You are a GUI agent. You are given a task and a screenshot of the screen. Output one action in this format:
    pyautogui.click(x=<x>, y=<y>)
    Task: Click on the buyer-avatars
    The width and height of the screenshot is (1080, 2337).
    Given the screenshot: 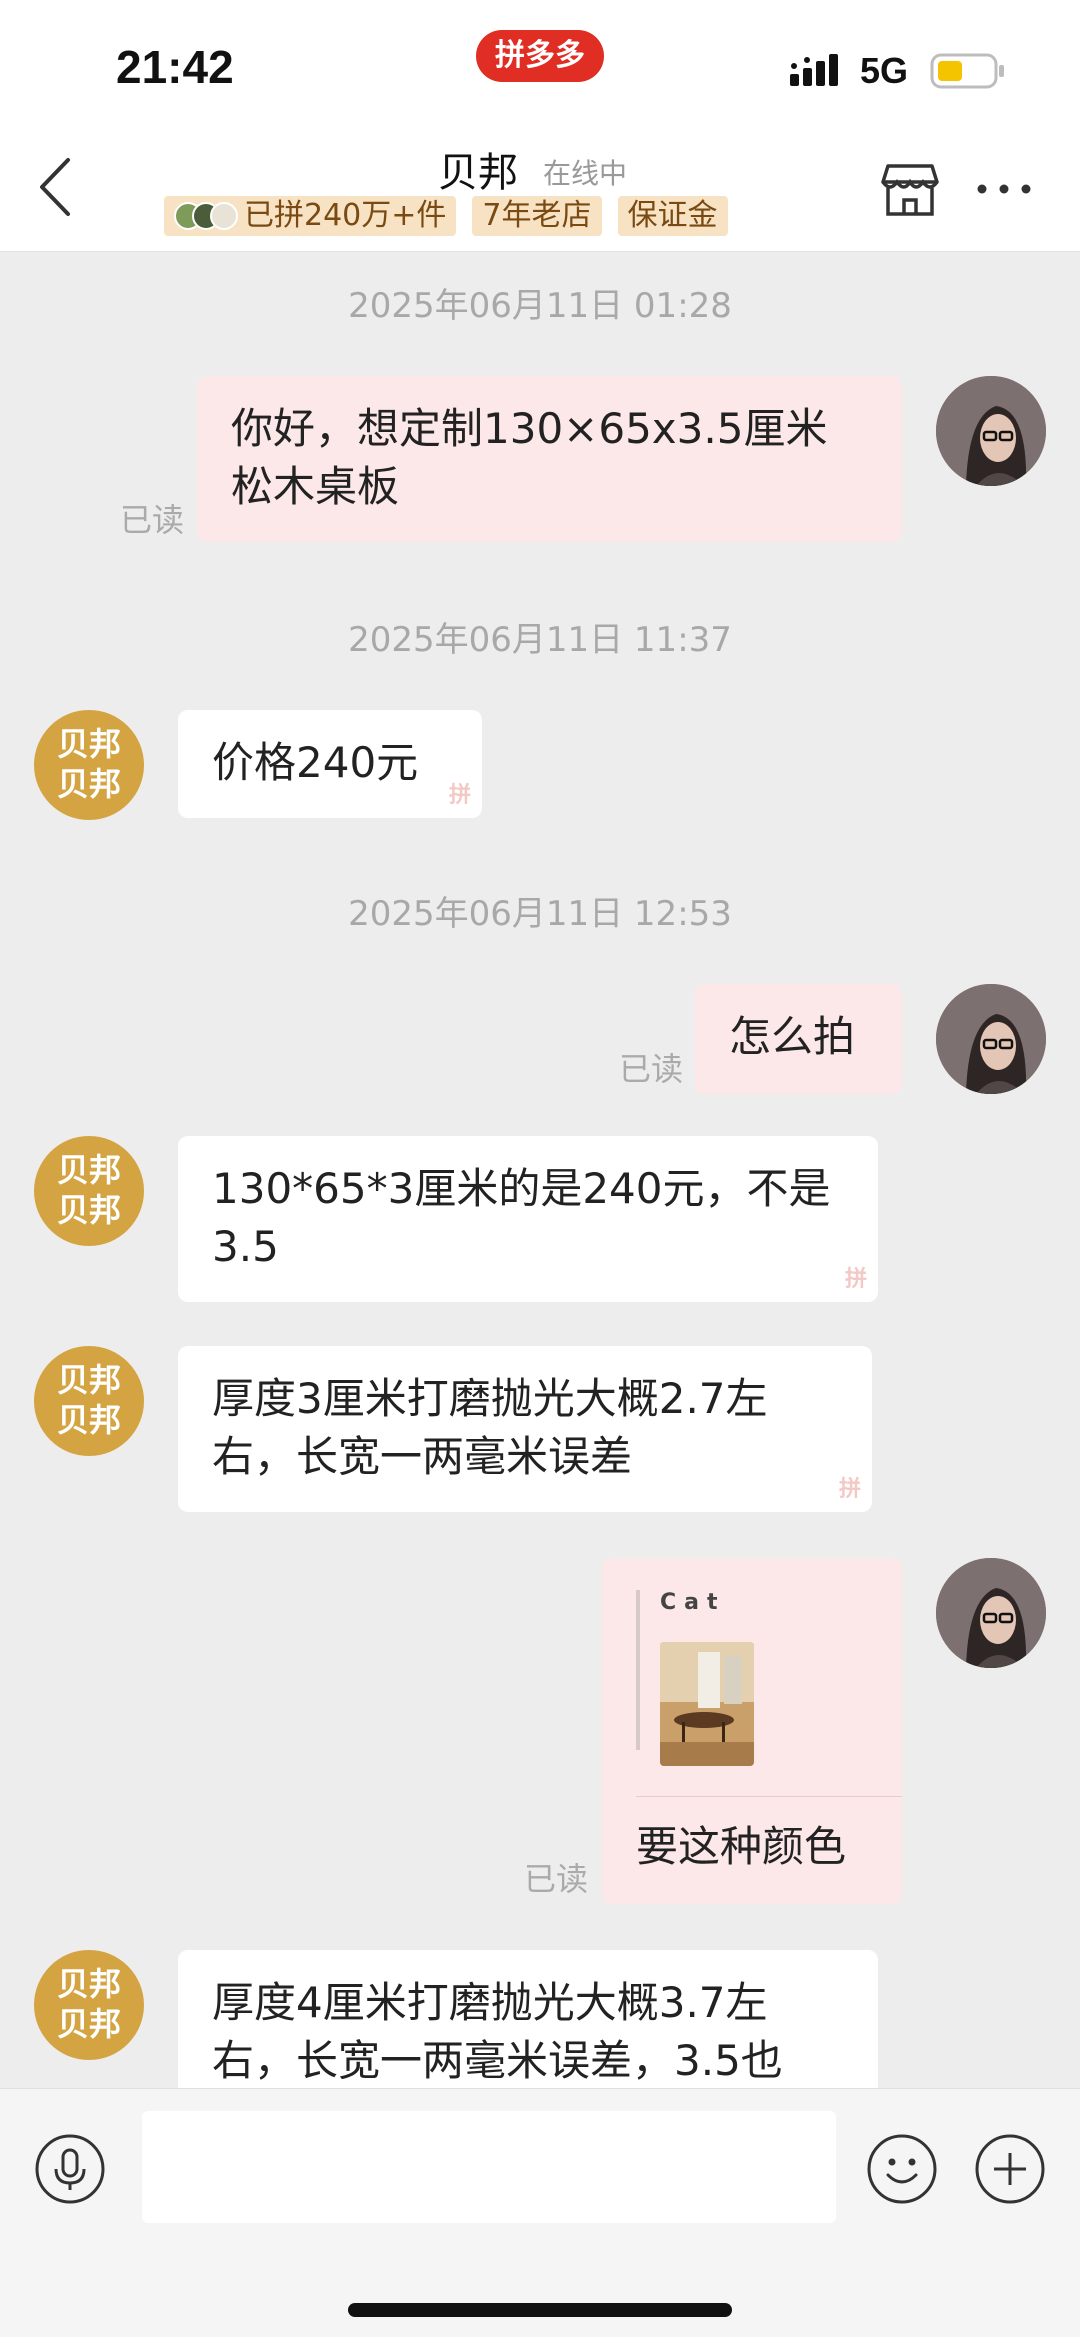 What is the action you would take?
    pyautogui.click(x=206, y=216)
    